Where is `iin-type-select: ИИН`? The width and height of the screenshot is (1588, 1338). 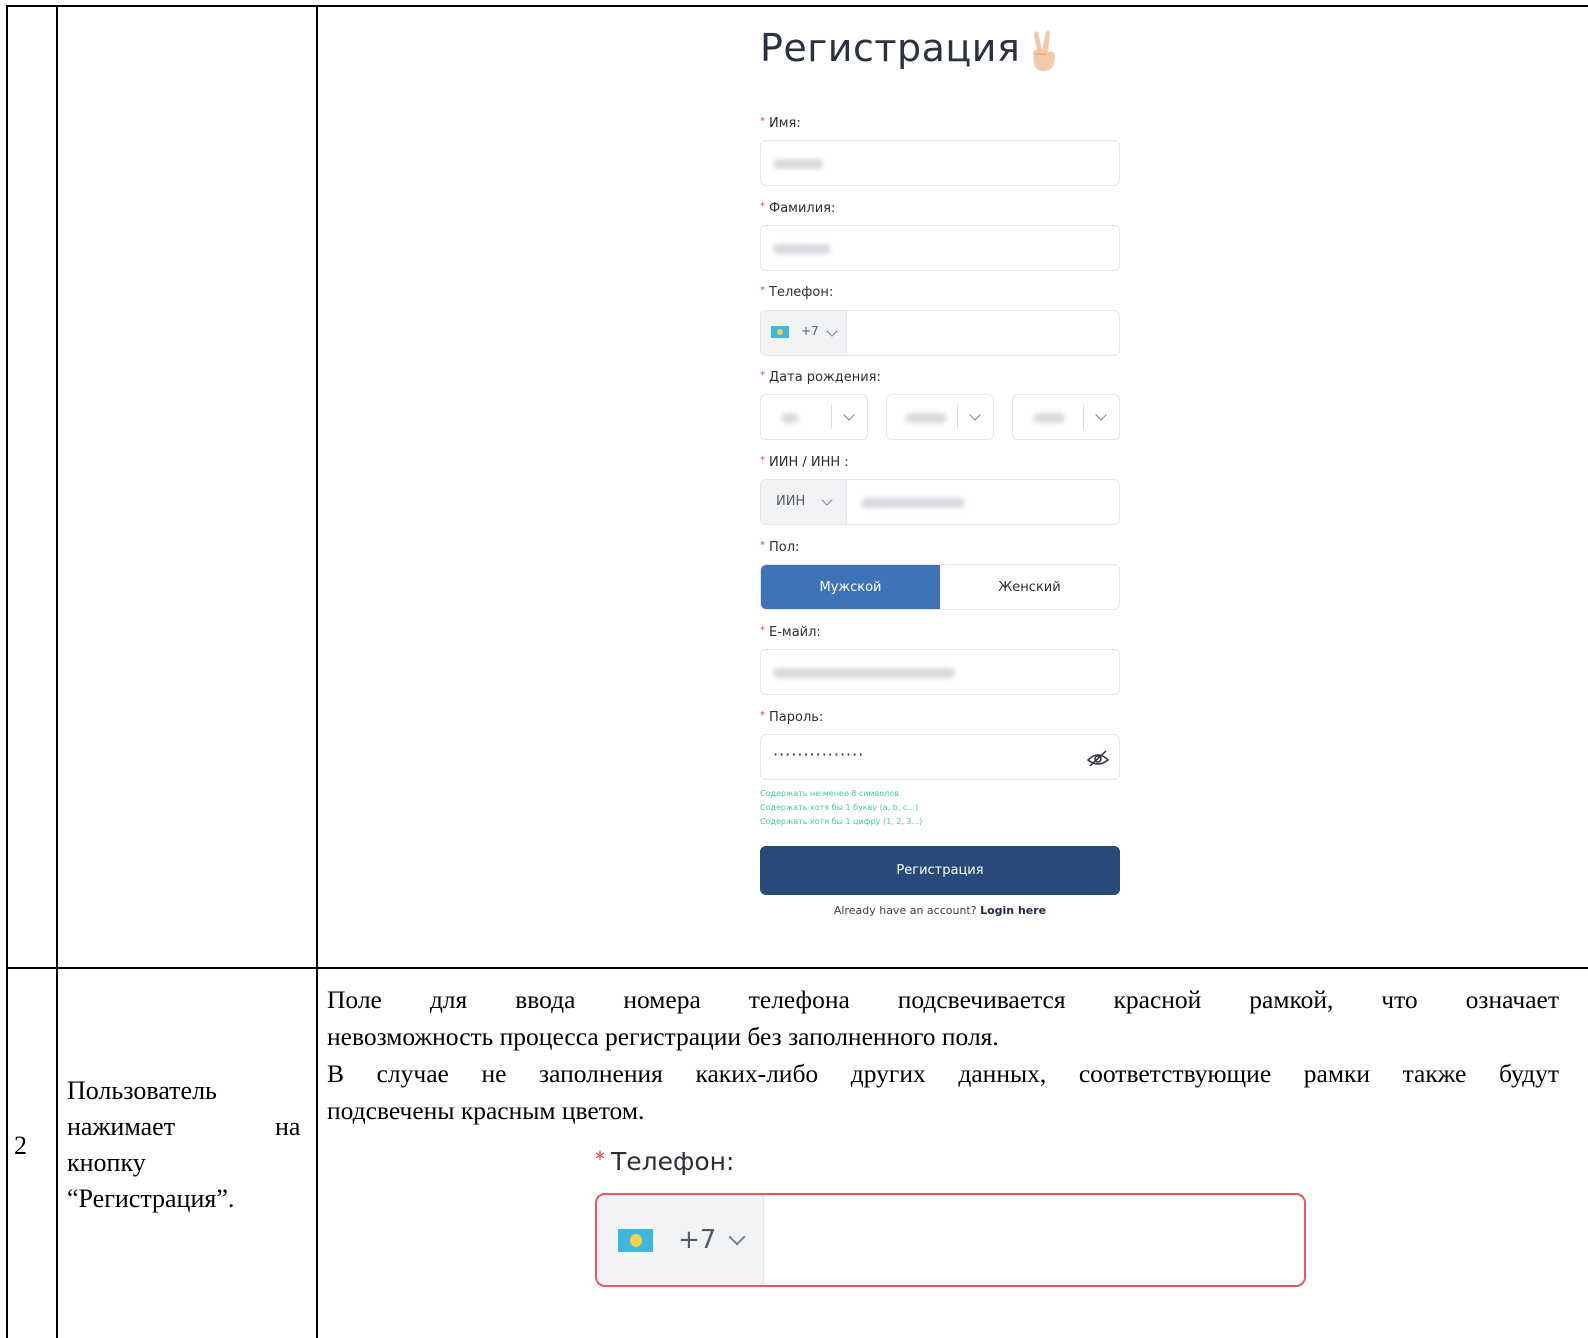 iin-type-select: ИИН is located at coordinates (804, 502).